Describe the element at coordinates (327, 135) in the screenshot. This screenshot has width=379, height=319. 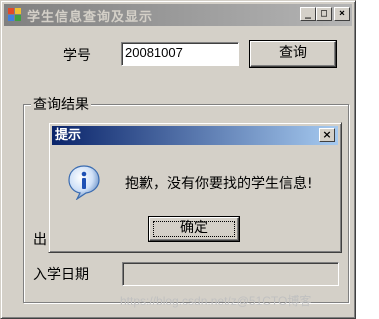
I see `dialog-close-button: ×` at that location.